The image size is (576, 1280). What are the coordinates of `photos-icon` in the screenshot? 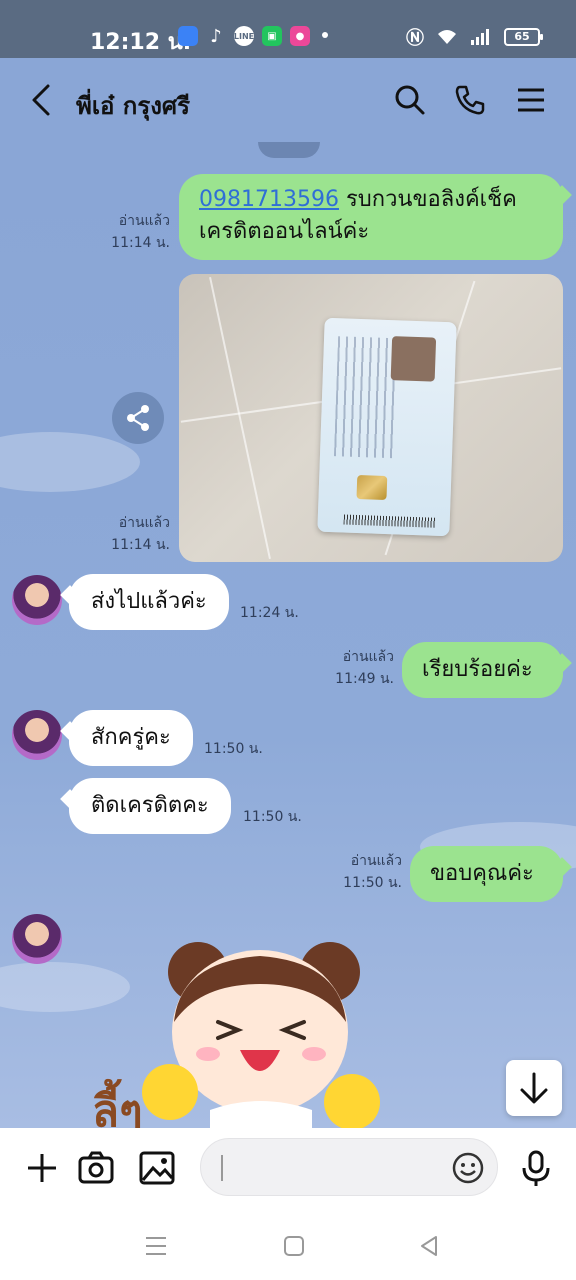 It's located at (188, 36).